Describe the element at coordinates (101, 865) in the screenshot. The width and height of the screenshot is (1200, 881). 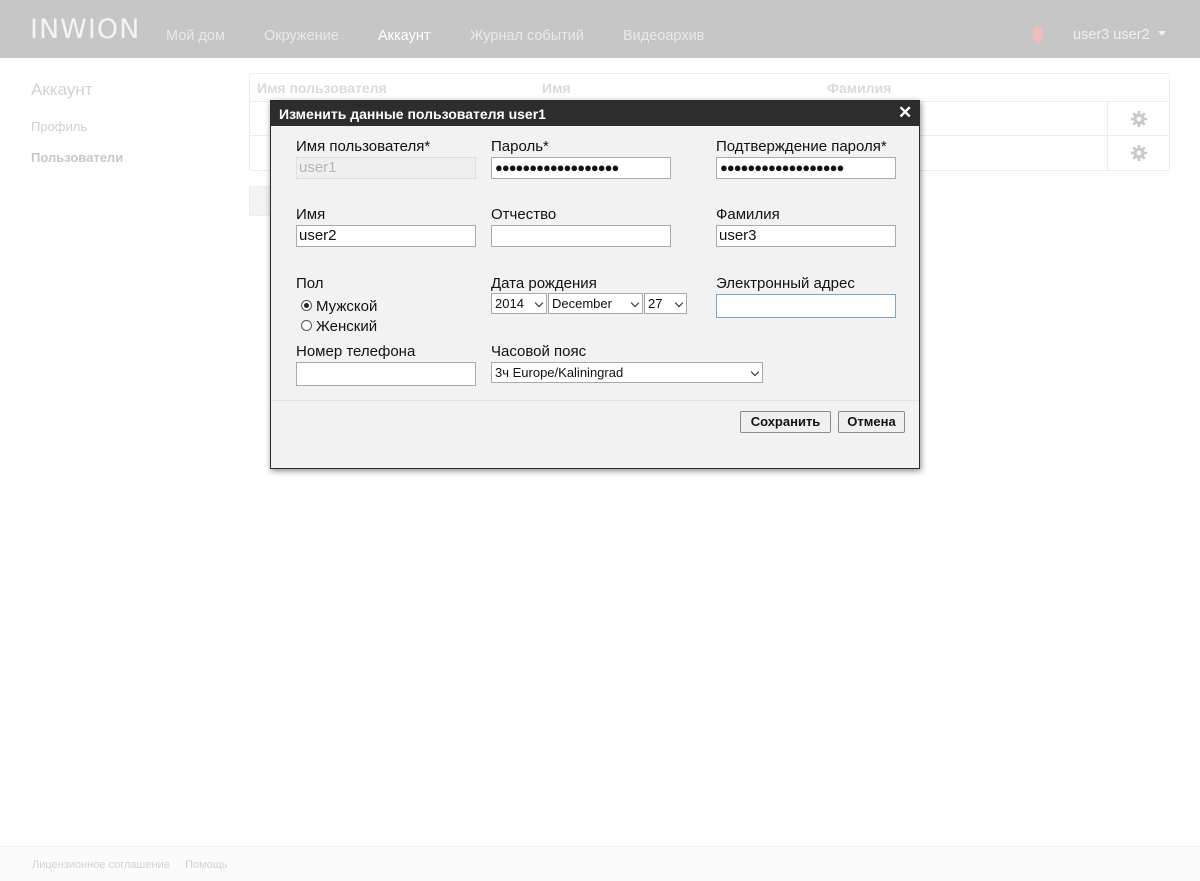
I see `license-link: Лицензионное соглашение` at that location.